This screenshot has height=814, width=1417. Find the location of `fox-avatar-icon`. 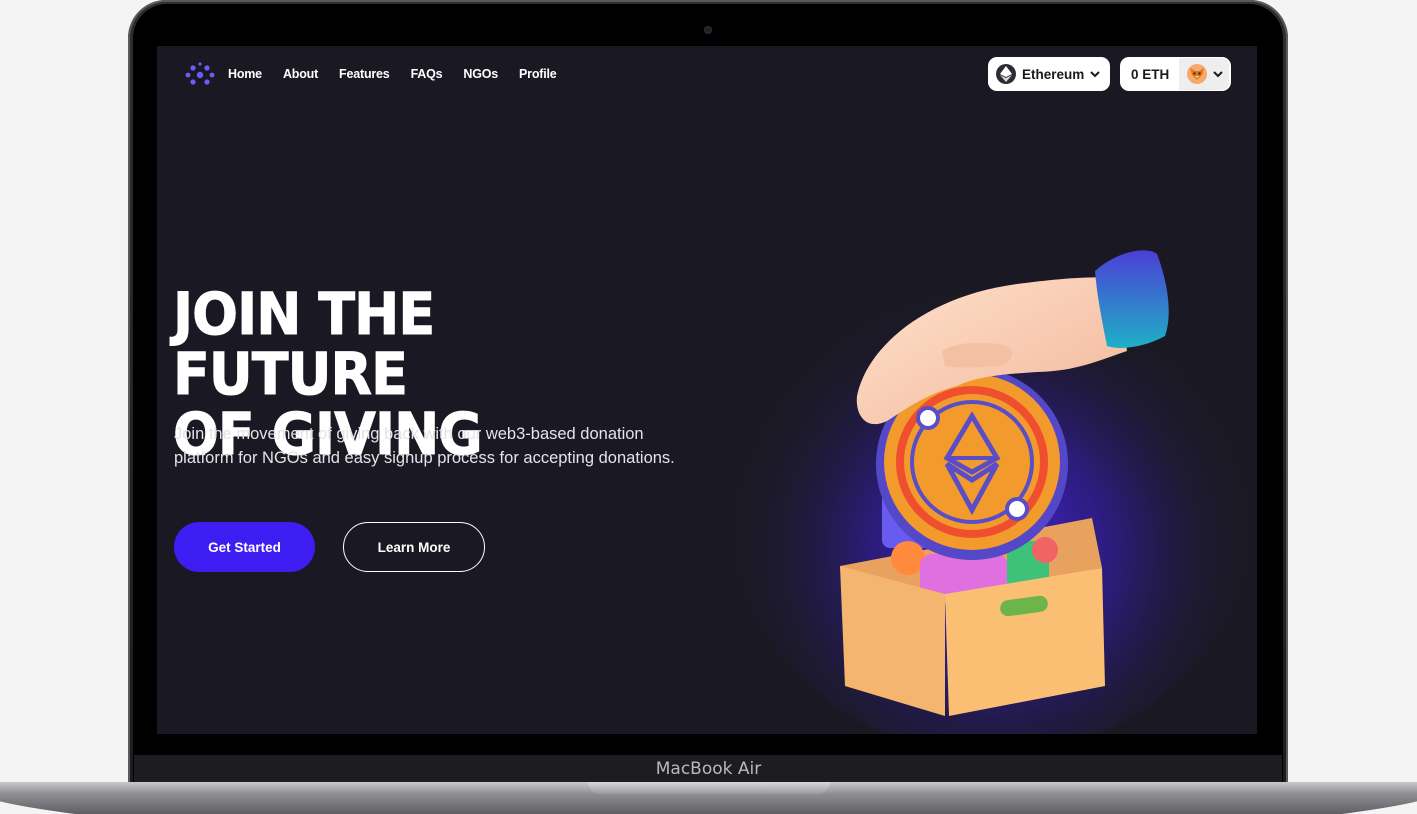

fox-avatar-icon is located at coordinates (1197, 74).